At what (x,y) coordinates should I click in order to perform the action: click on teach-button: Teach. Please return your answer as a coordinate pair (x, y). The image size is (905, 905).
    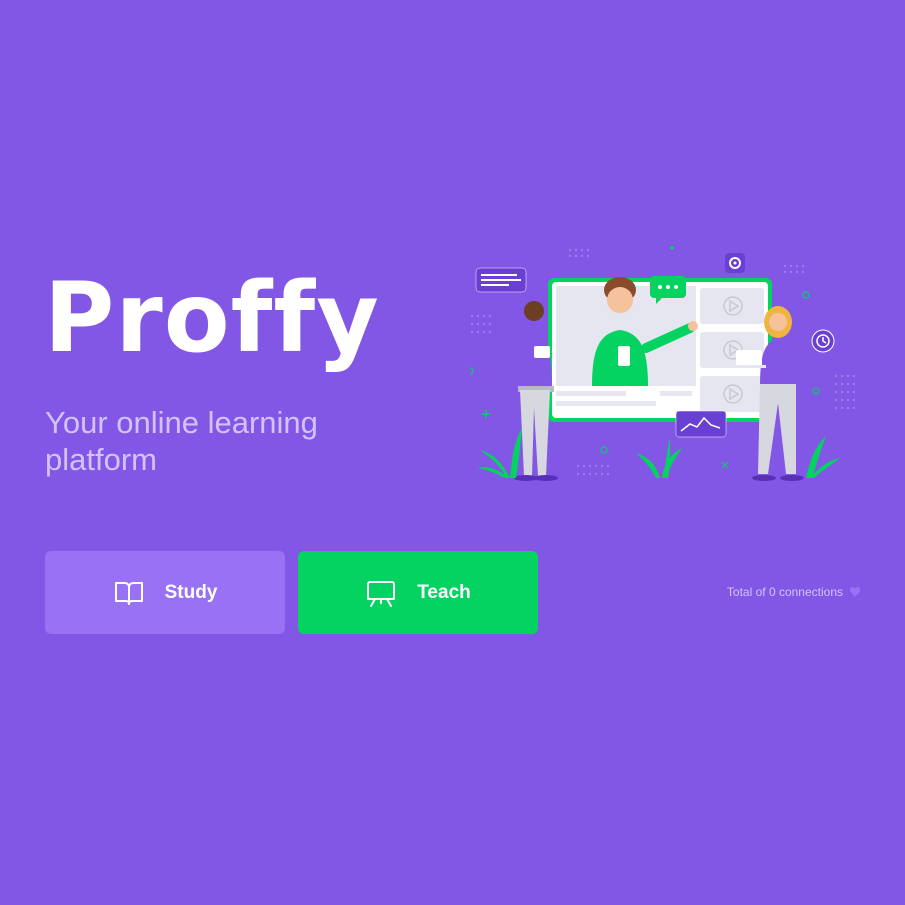
    Looking at the image, I should click on (418, 592).